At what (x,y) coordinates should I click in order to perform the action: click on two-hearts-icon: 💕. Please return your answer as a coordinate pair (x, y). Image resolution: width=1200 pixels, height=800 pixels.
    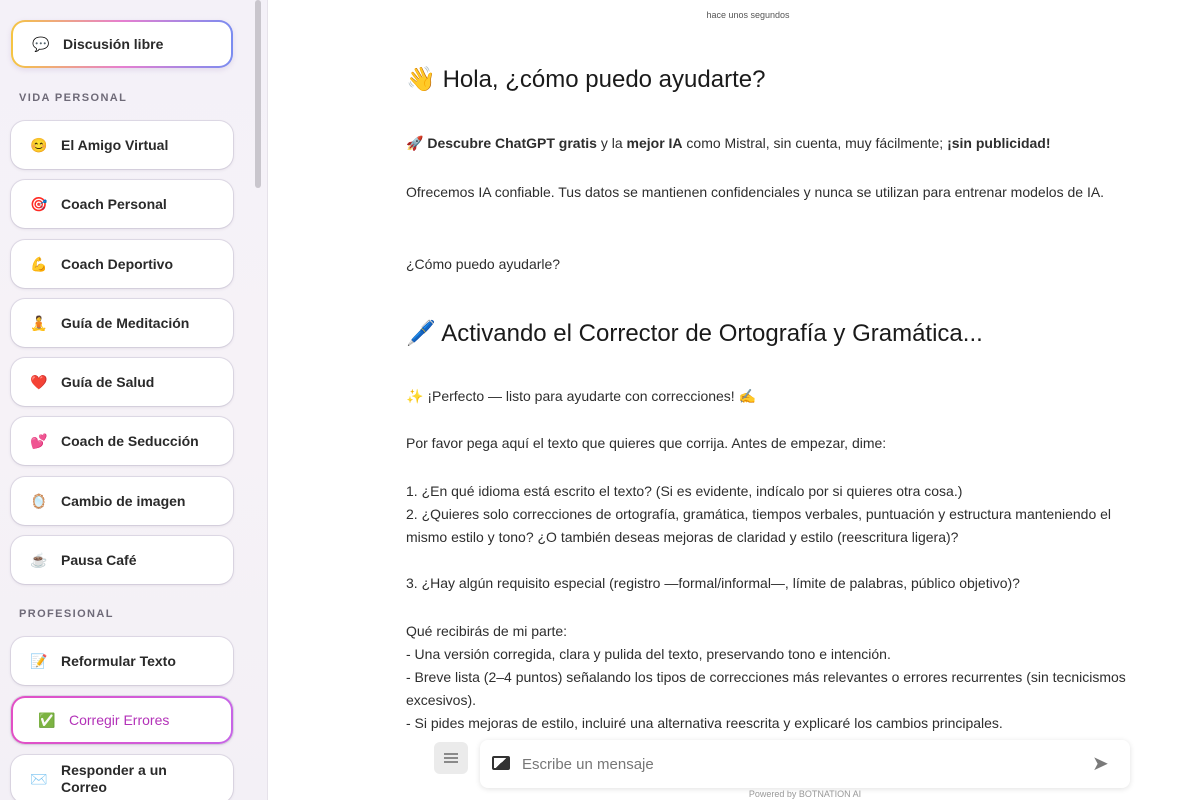
    Looking at the image, I should click on (39, 440).